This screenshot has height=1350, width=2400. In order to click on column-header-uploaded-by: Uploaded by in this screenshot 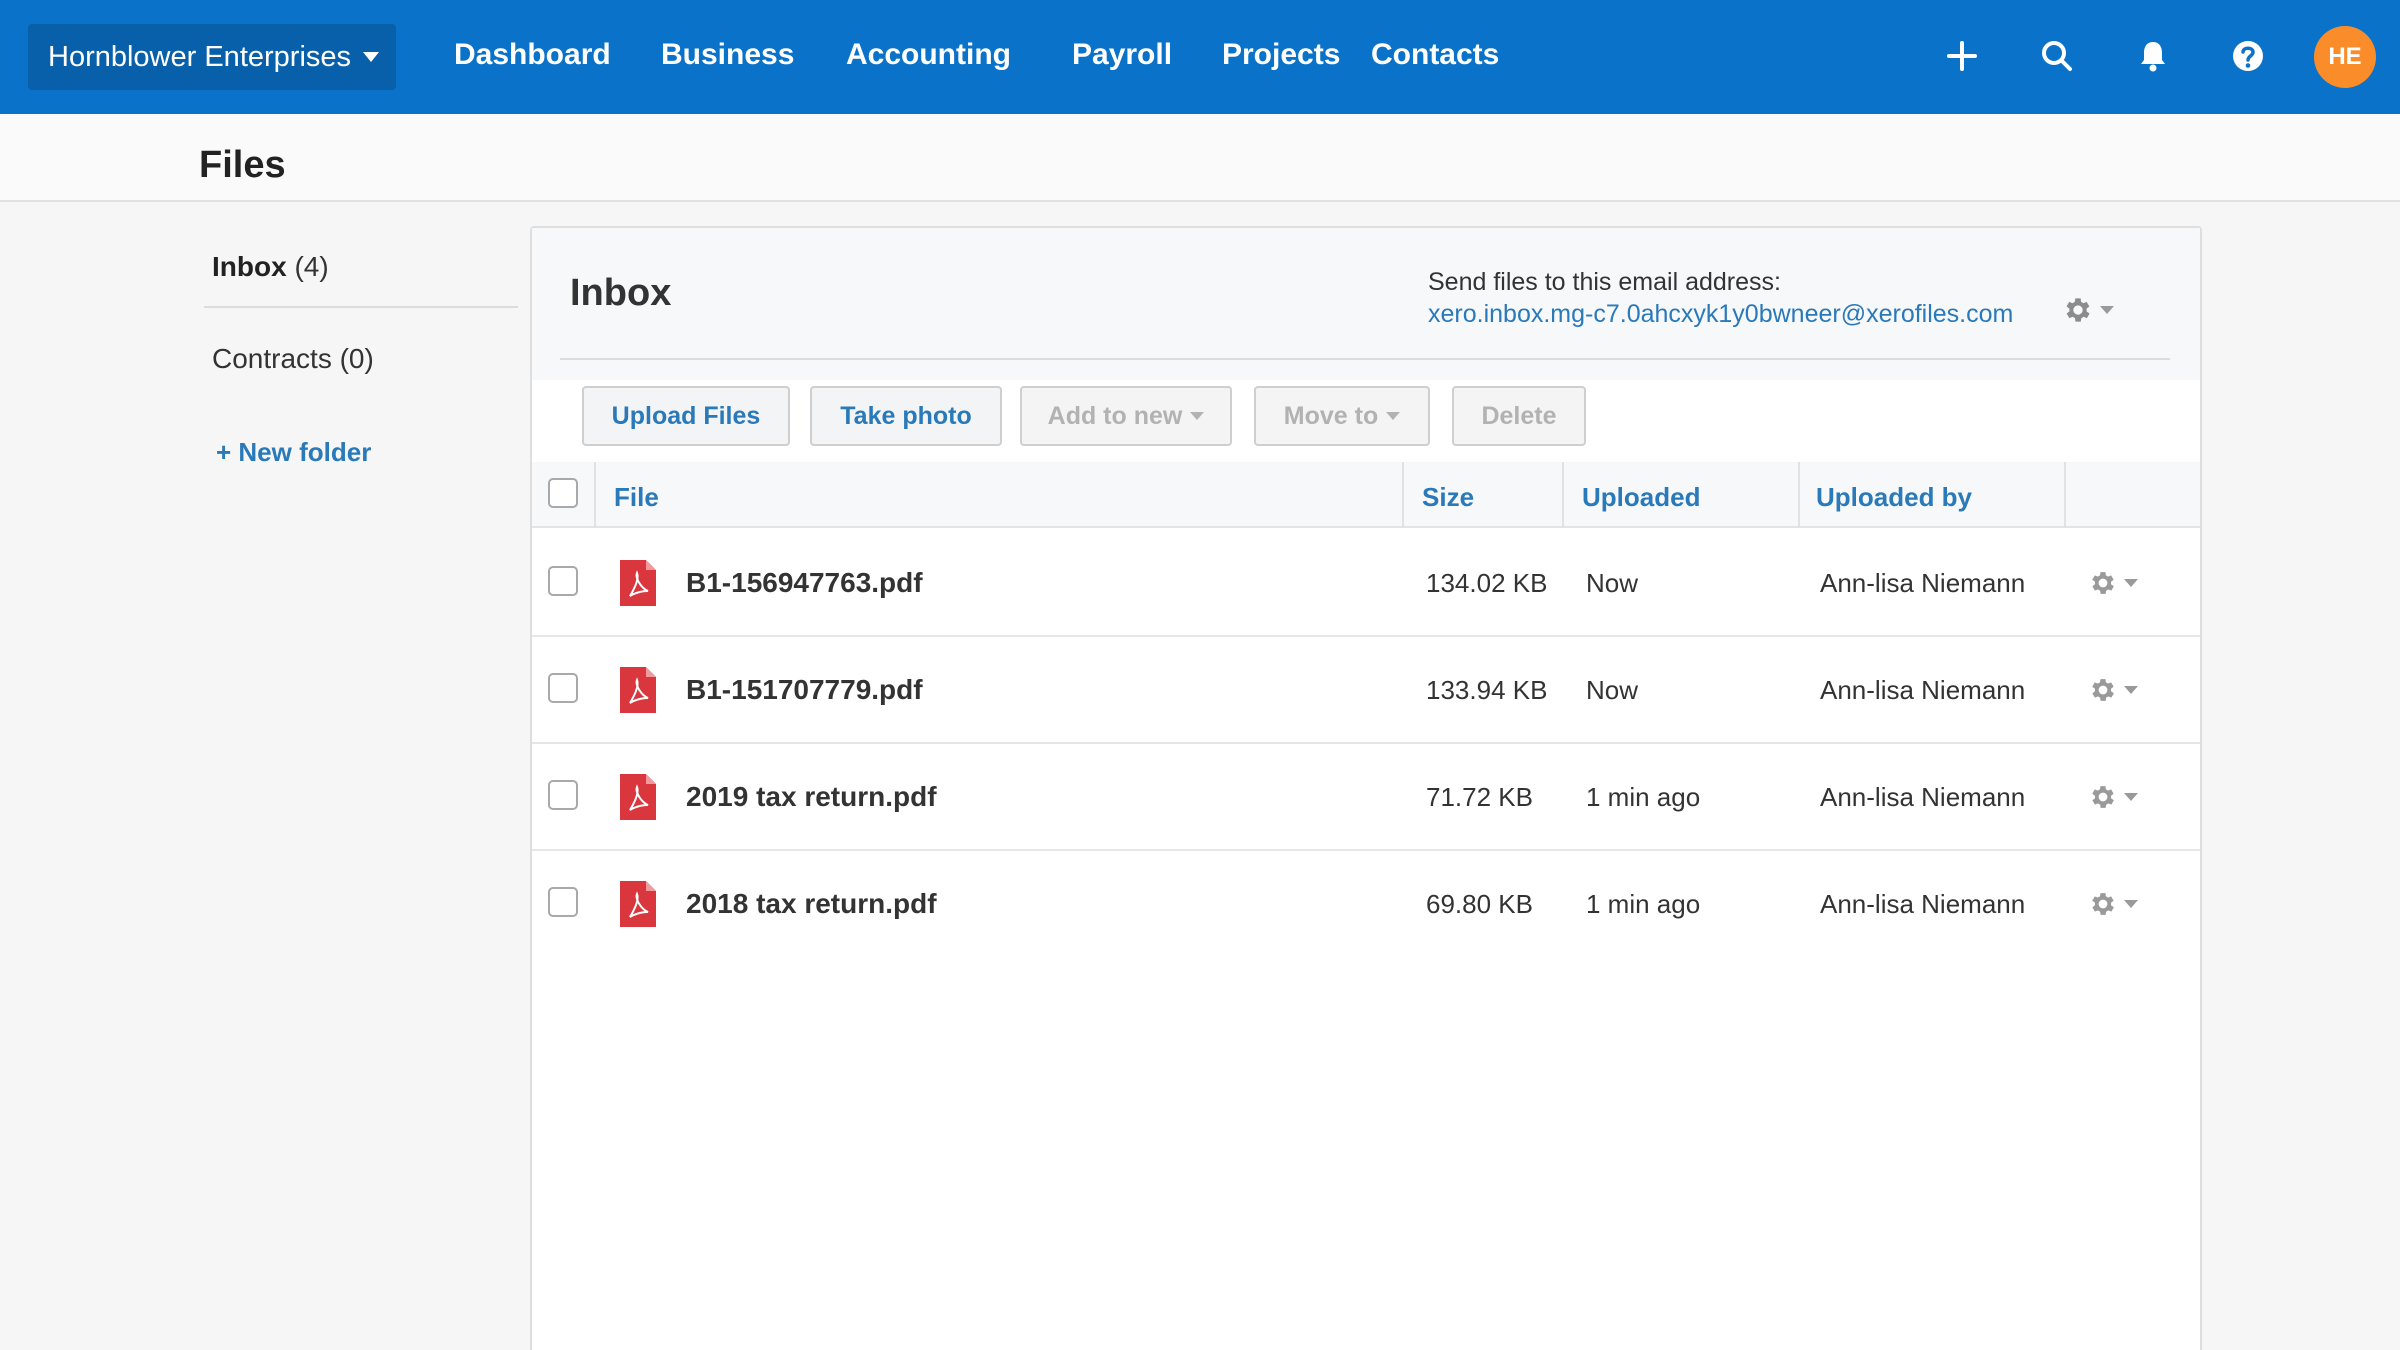, I will do `click(1894, 497)`.